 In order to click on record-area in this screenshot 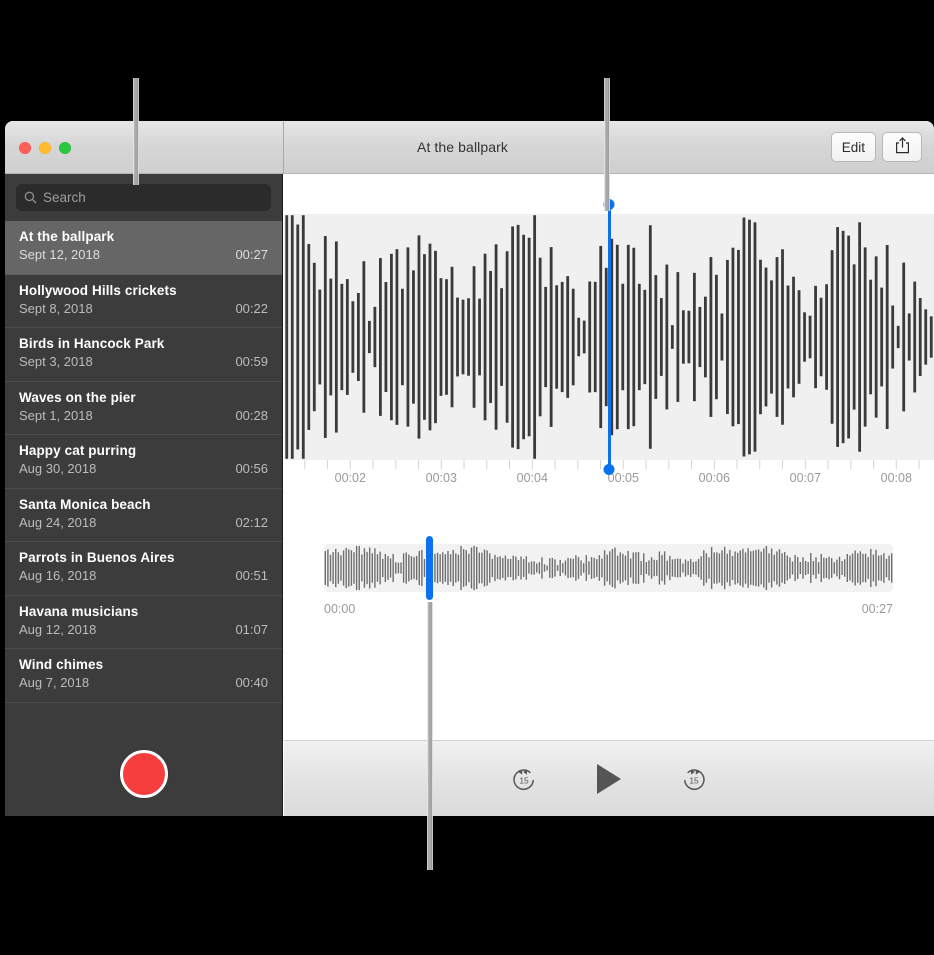, I will do `click(143, 773)`.